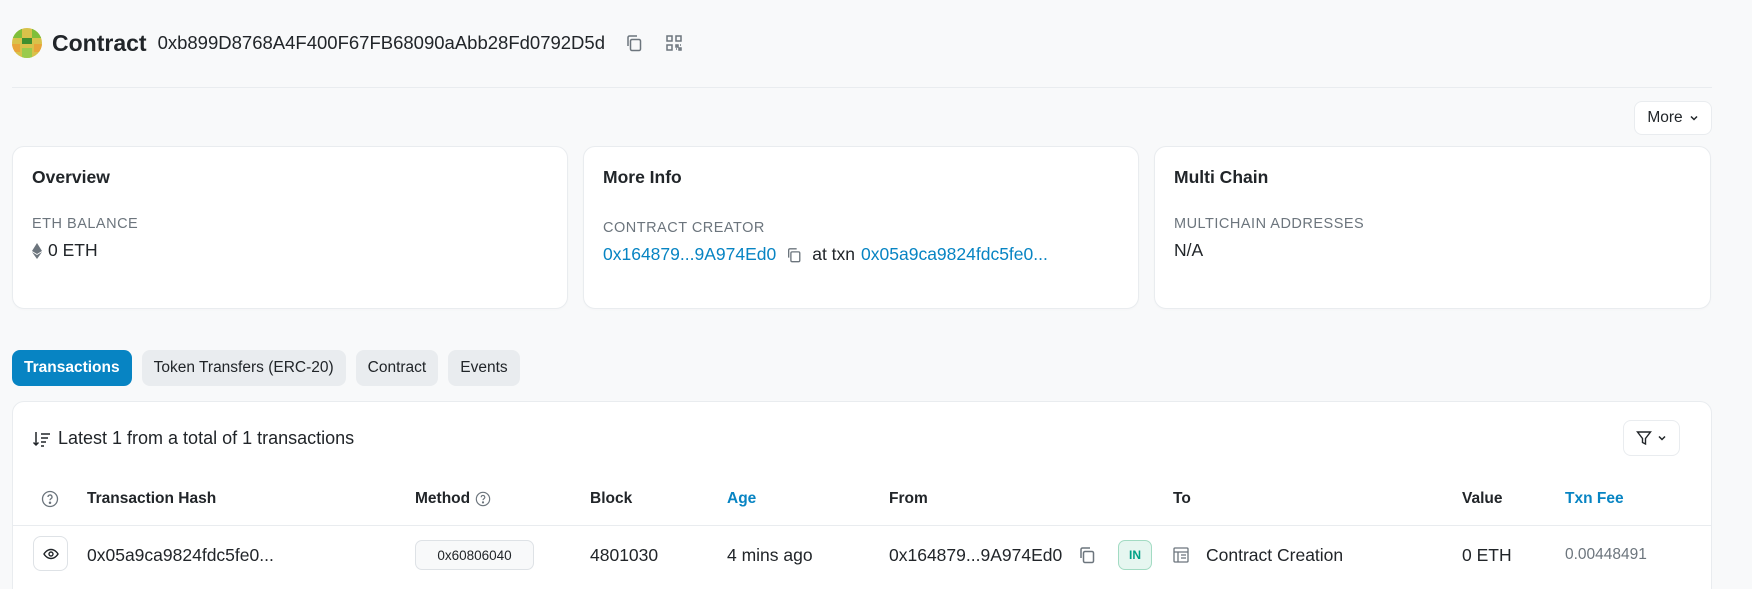 The image size is (1752, 589). Describe the element at coordinates (1135, 555) in the screenshot. I see `direction-badge: IN` at that location.